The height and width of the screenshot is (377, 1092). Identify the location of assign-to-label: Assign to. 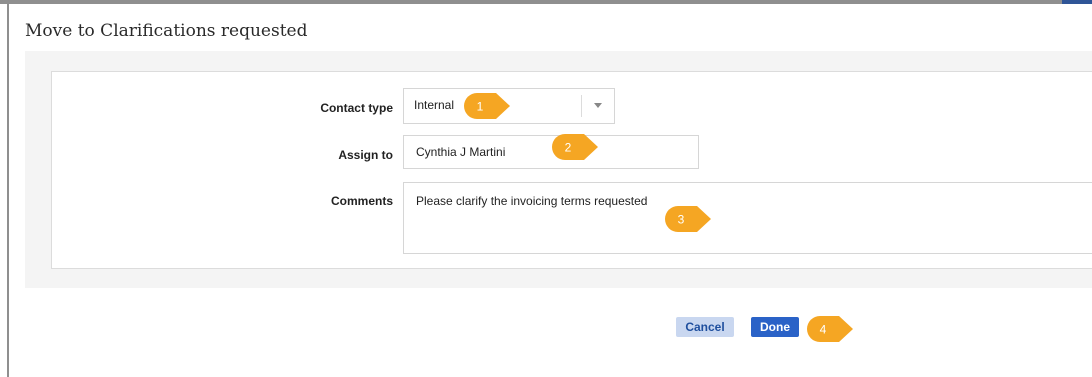
(365, 155).